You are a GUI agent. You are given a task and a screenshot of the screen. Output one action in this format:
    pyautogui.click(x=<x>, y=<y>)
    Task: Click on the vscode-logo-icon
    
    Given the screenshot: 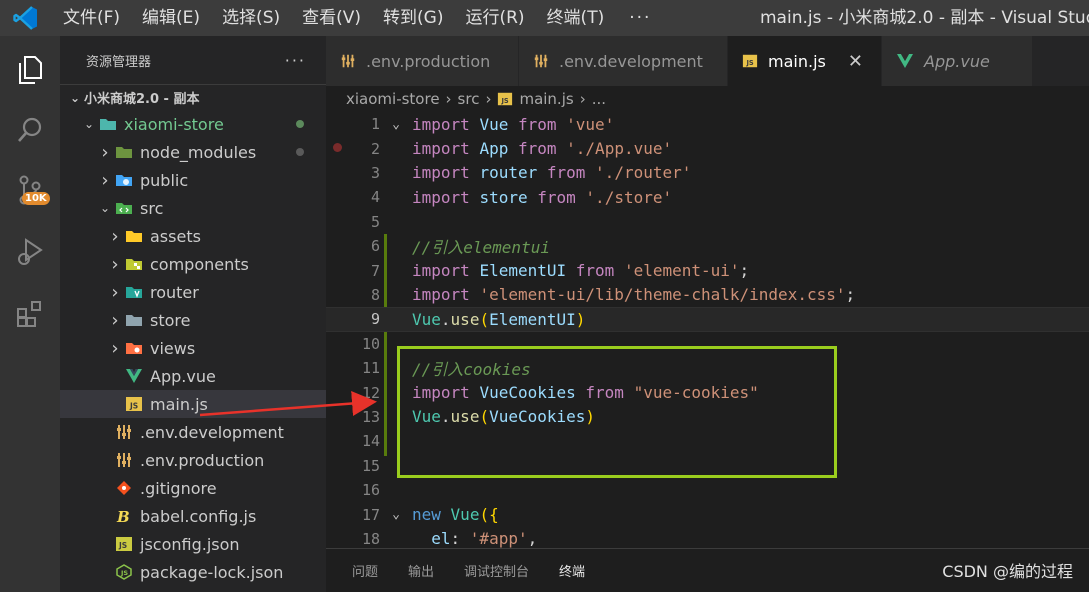 What is the action you would take?
    pyautogui.click(x=26, y=18)
    